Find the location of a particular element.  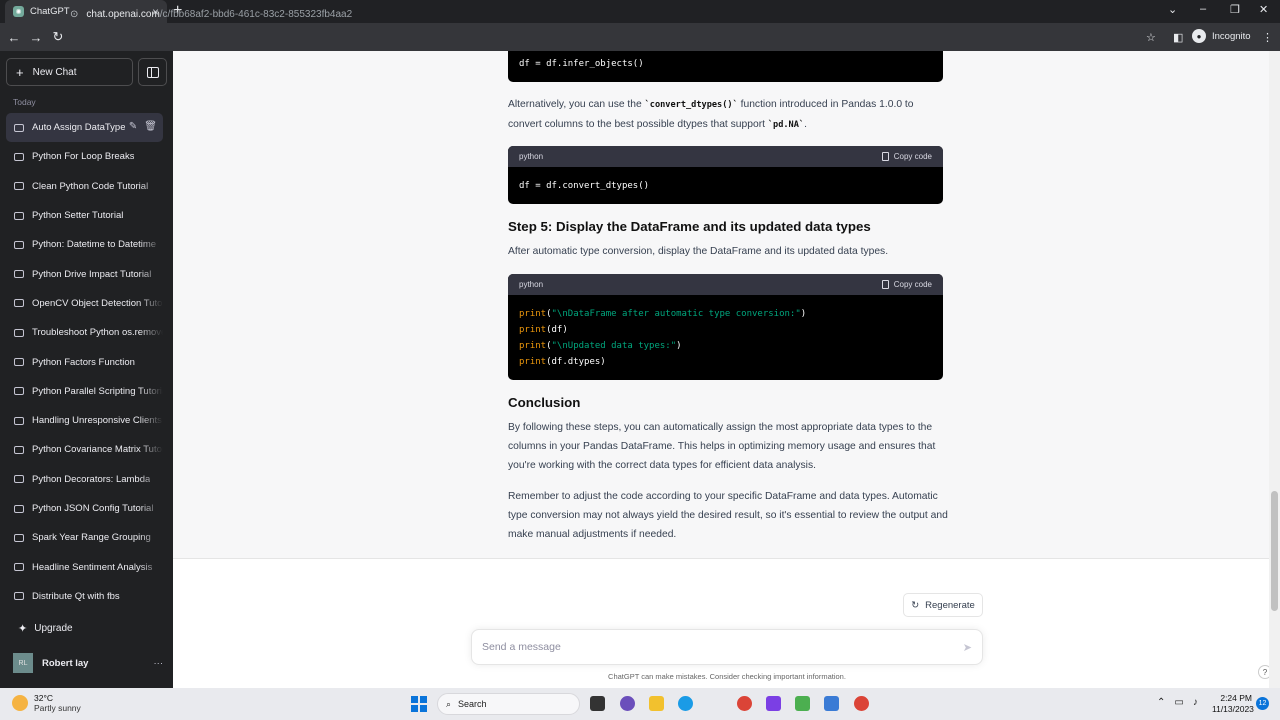

incognito-badge: ● Incognito is located at coordinates (1221, 36).